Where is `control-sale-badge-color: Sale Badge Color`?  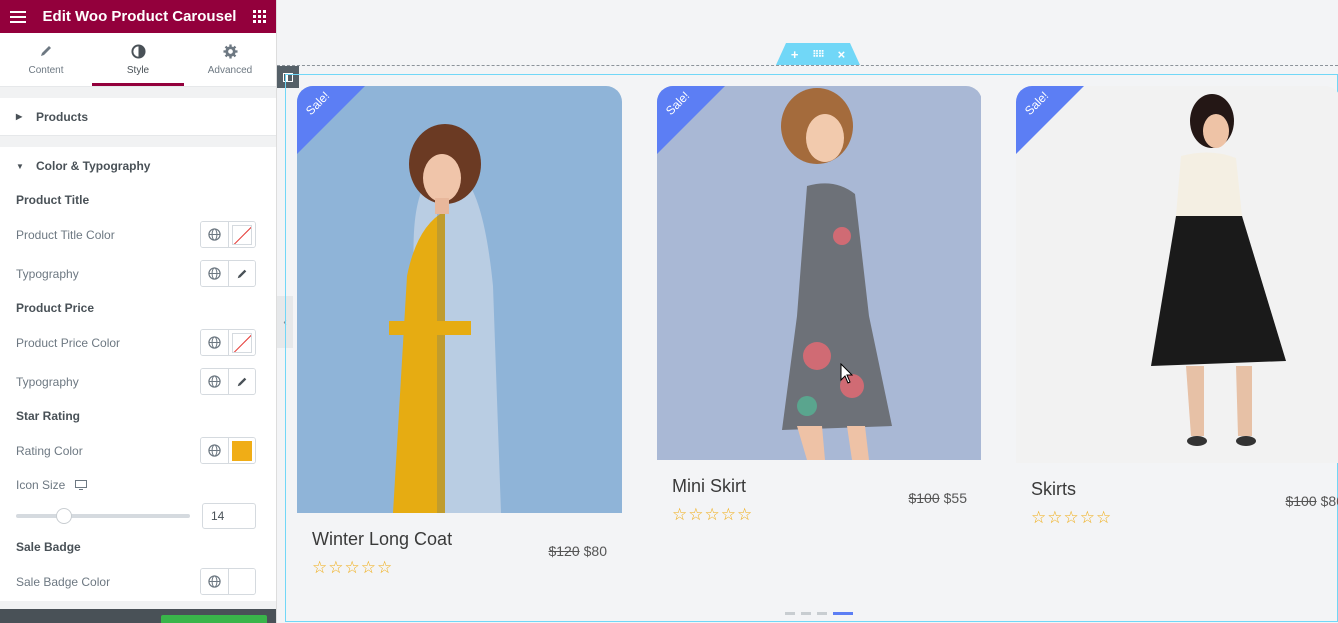
control-sale-badge-color: Sale Badge Color is located at coordinates (136, 581).